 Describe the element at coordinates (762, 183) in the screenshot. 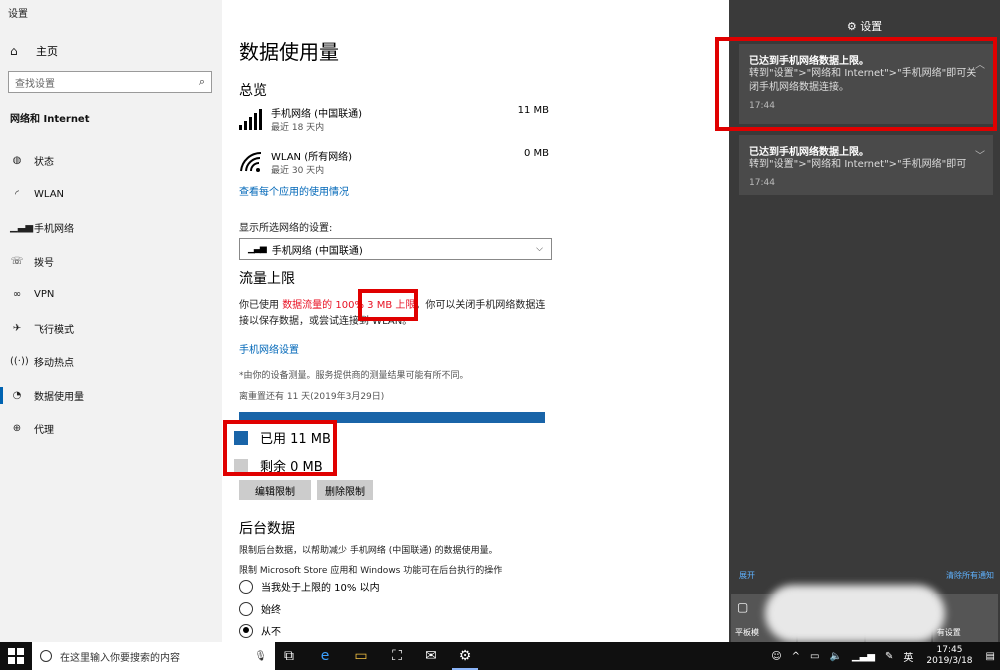

I see `notification-time: 17:44` at that location.